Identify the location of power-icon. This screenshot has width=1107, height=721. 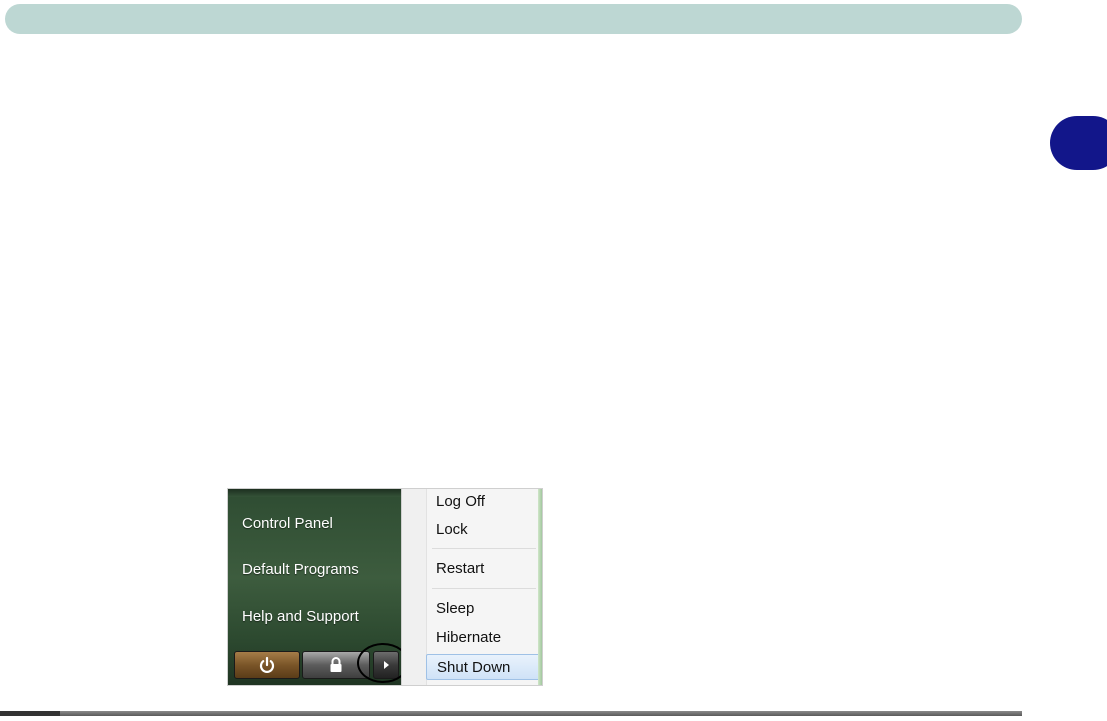
(267, 664).